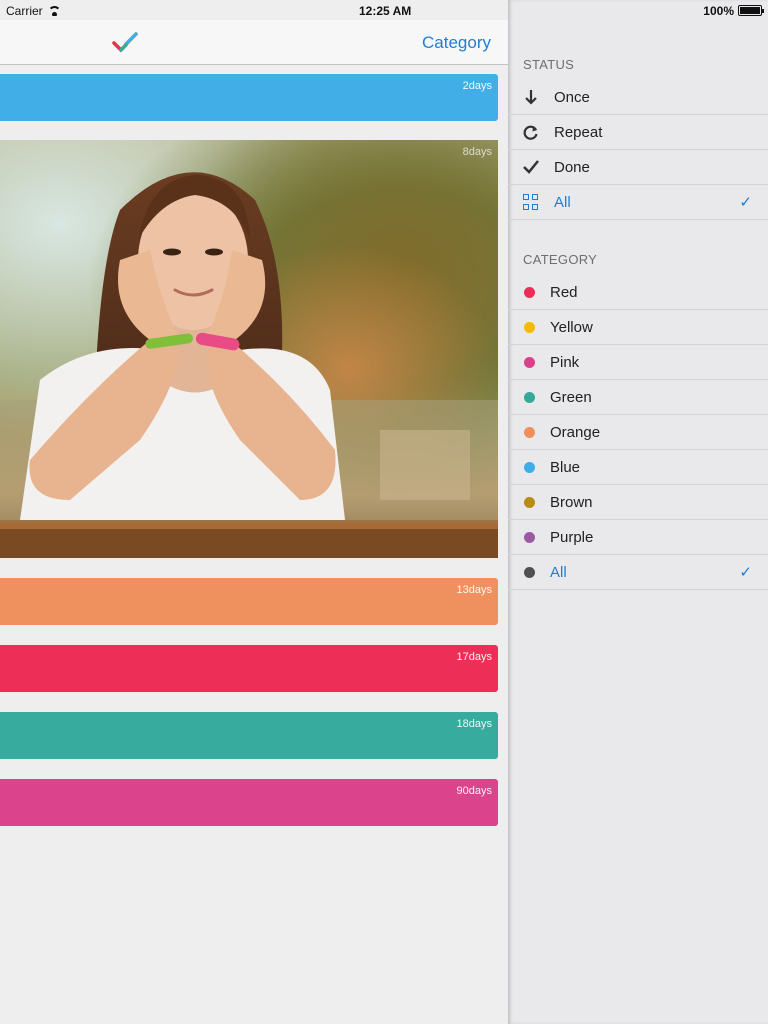 The width and height of the screenshot is (768, 1024). Describe the element at coordinates (638, 537) in the screenshot. I see `category-item-purple: Purple` at that location.